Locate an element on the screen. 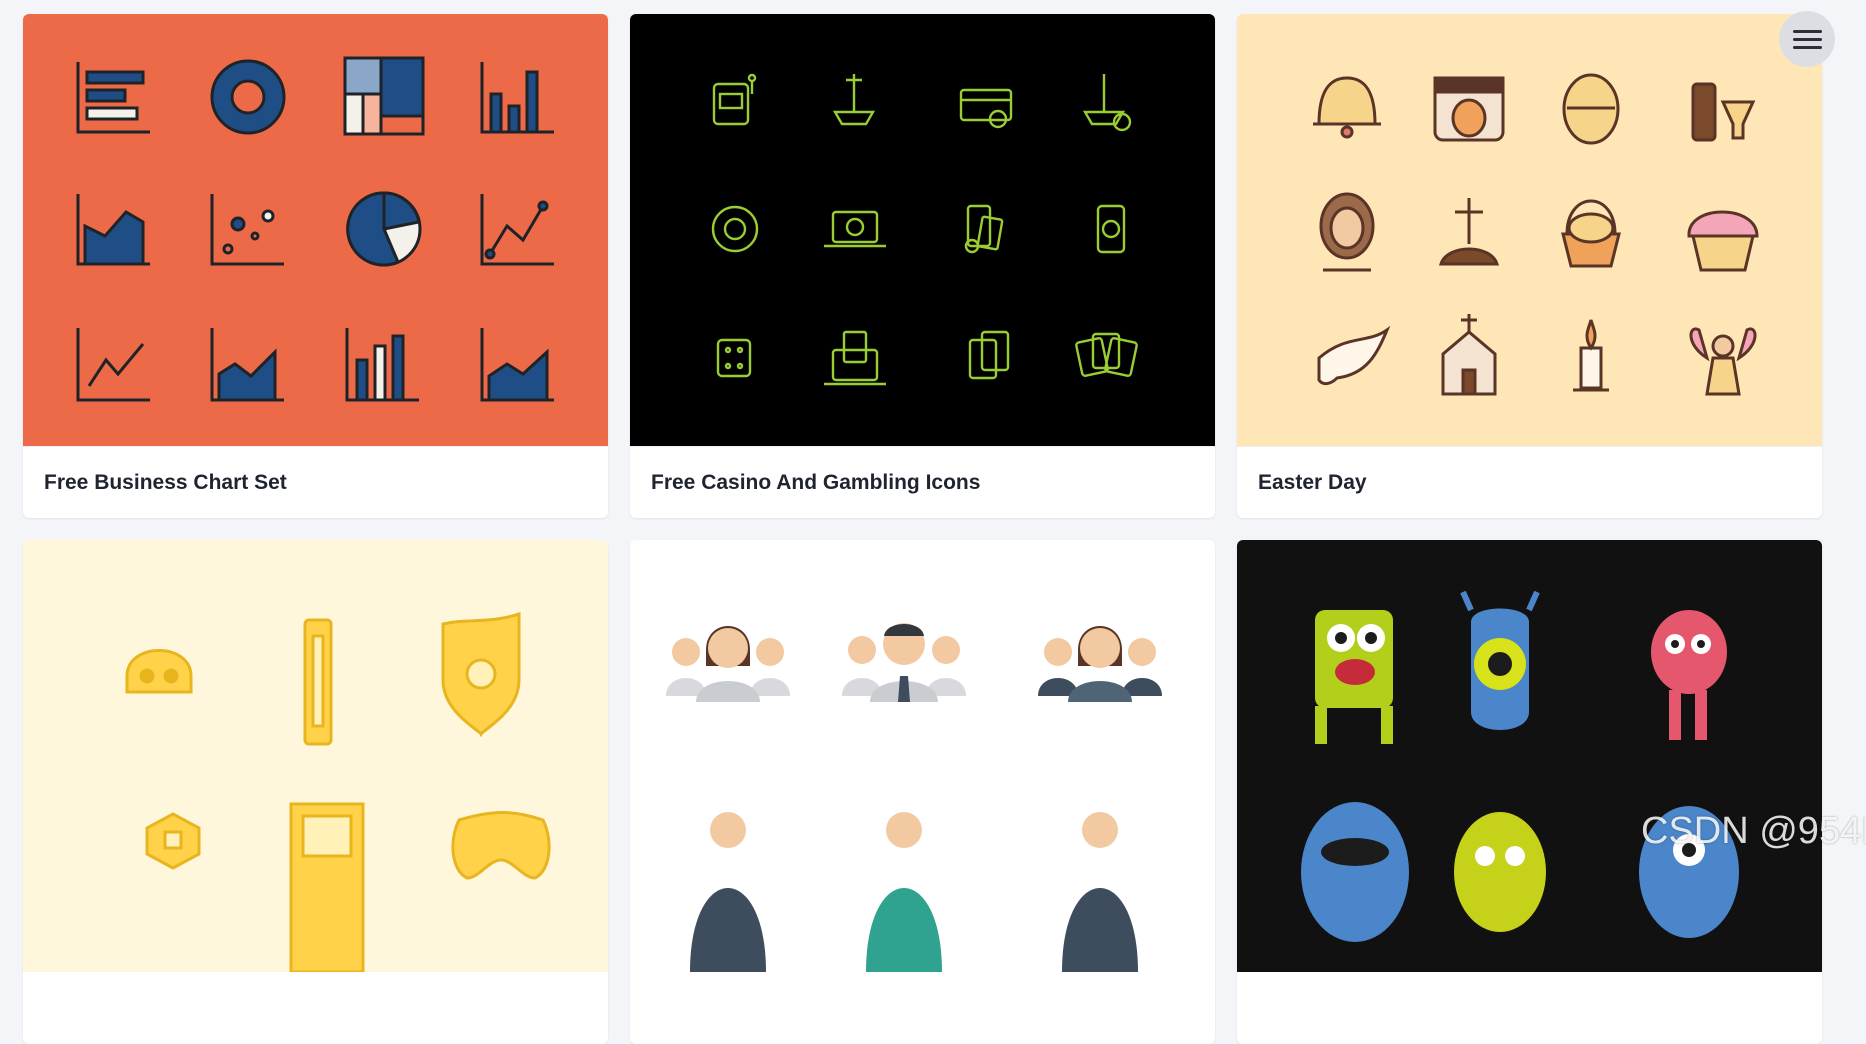 The height and width of the screenshot is (1044, 1866). pink-monster-icon is located at coordinates (1689, 675).